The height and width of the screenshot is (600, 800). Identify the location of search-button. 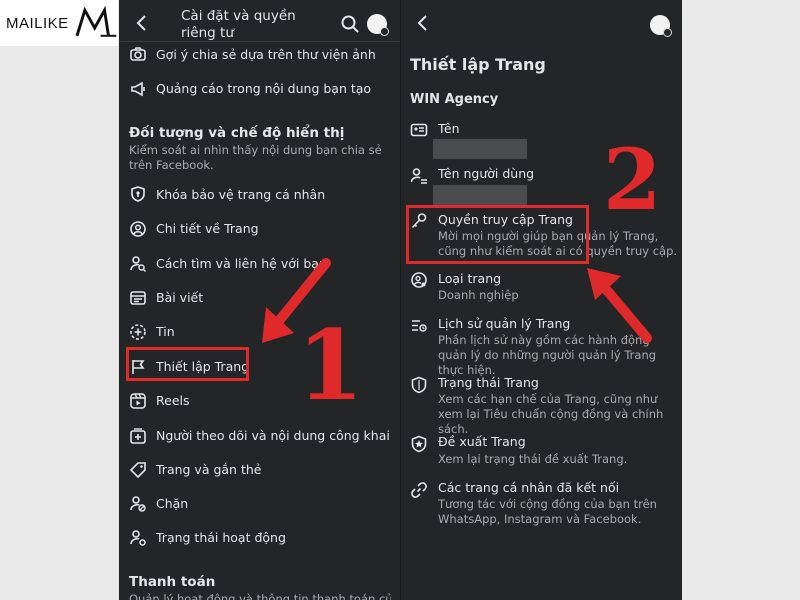
(350, 24).